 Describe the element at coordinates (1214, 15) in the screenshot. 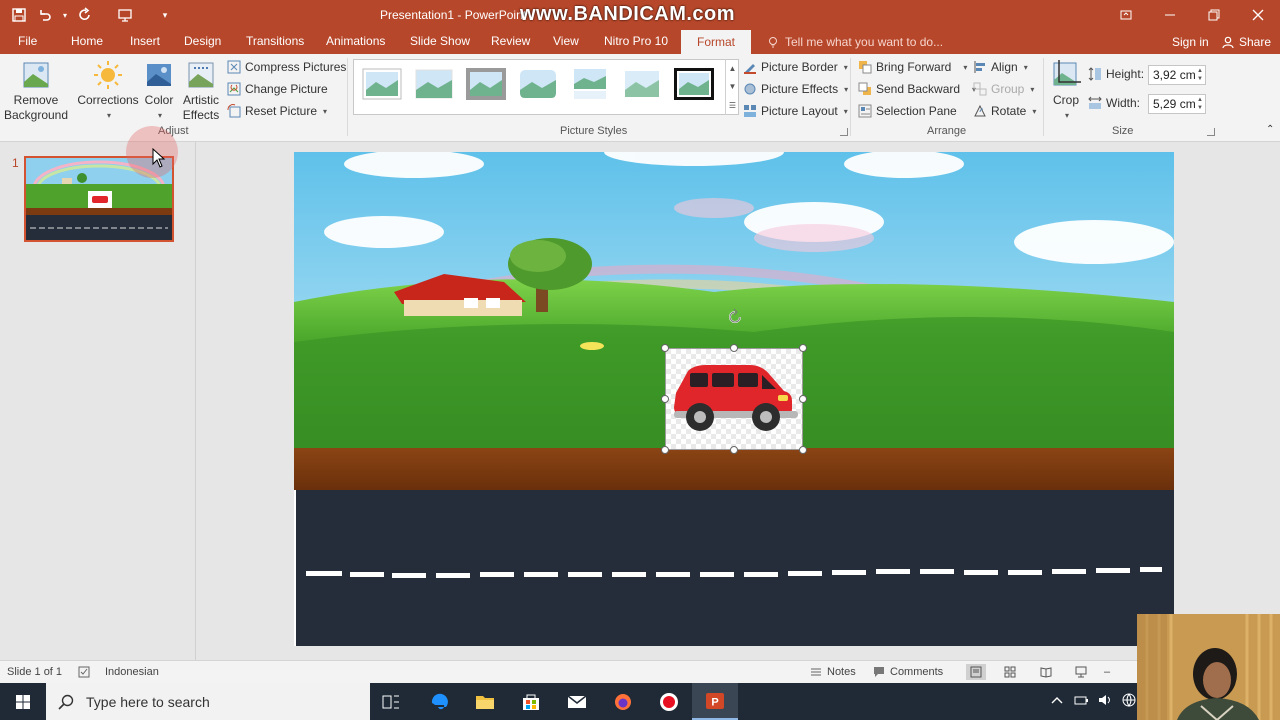

I see `restore-icon` at that location.